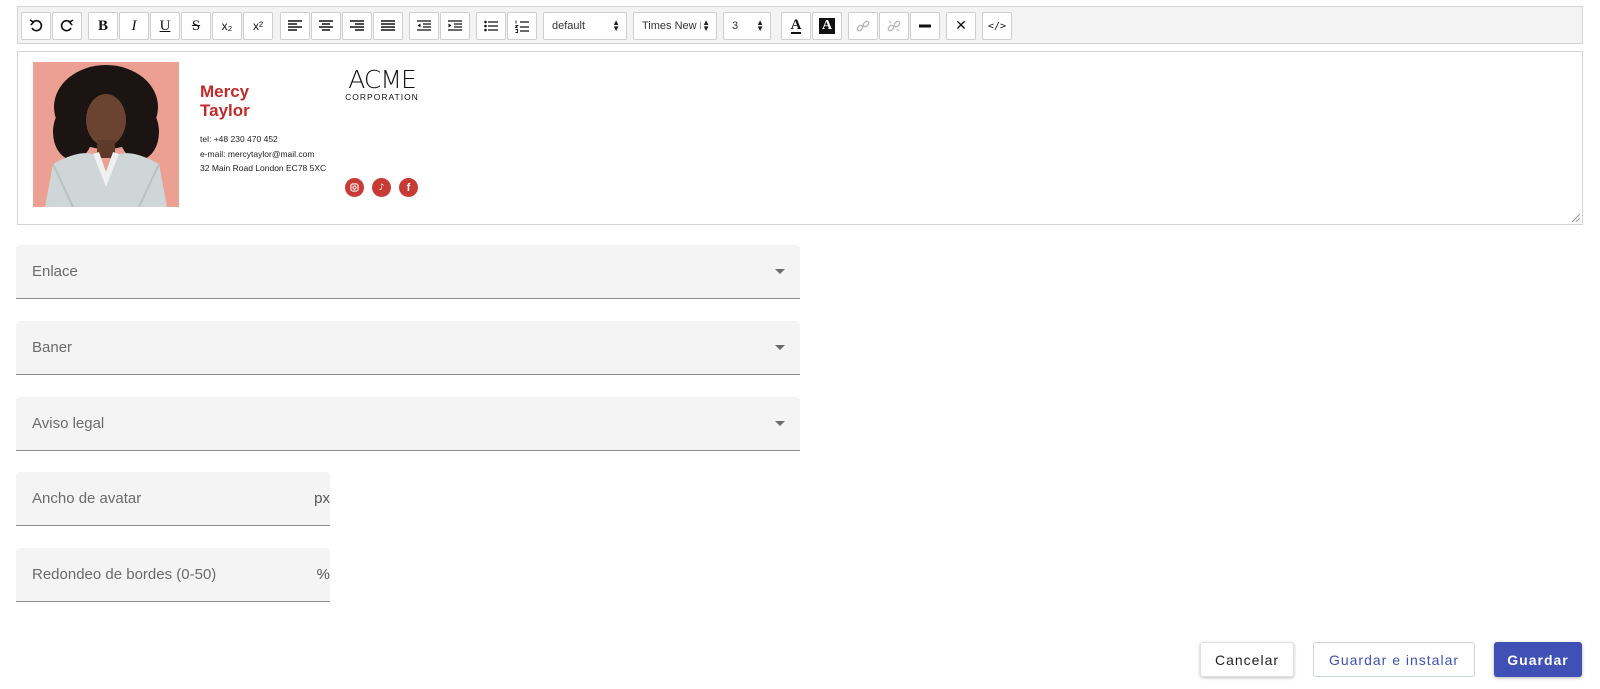 The width and height of the screenshot is (1600, 689). Describe the element at coordinates (381, 187) in the screenshot. I see `tiktok-icon: ♪` at that location.